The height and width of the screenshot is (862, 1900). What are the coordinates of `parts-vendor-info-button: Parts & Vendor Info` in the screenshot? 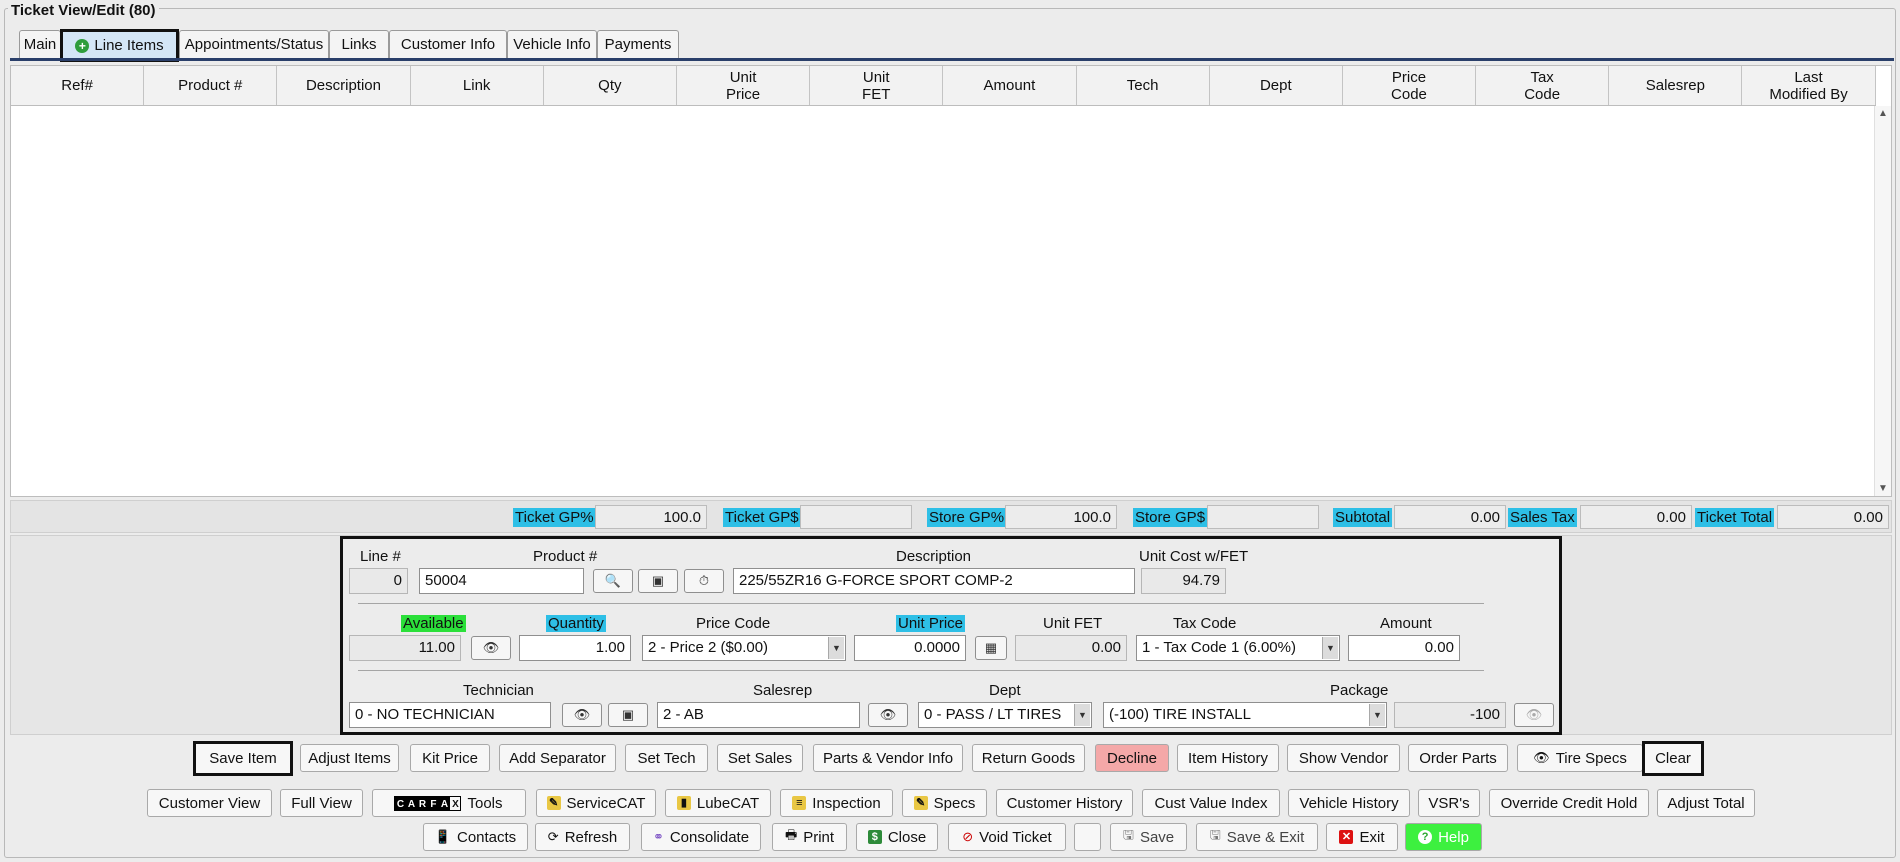 It's located at (888, 758).